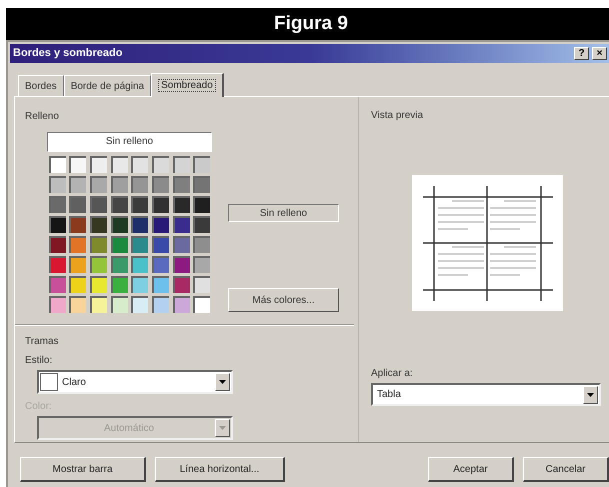 The height and width of the screenshot is (487, 609). What do you see at coordinates (486, 394) in the screenshot?
I see `apply-to-dropdown: Tabla` at bounding box center [486, 394].